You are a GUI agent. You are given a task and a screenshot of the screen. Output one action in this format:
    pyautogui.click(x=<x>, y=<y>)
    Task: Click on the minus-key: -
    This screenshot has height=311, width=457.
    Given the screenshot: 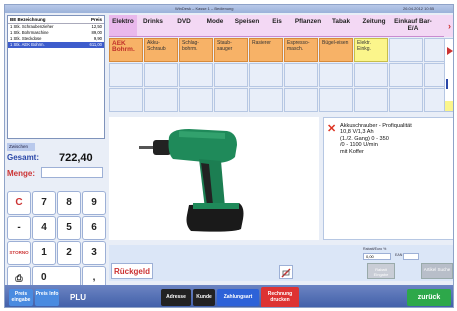 What is the action you would take?
    pyautogui.click(x=19, y=228)
    